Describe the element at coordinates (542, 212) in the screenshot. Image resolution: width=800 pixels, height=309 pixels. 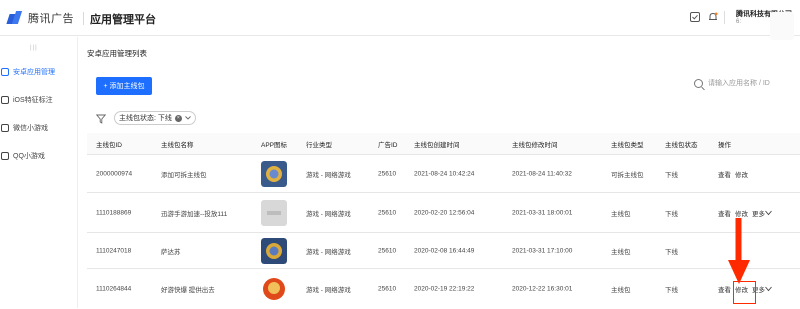
I see `cell-modified: 2021-03-31 18:00:01` at that location.